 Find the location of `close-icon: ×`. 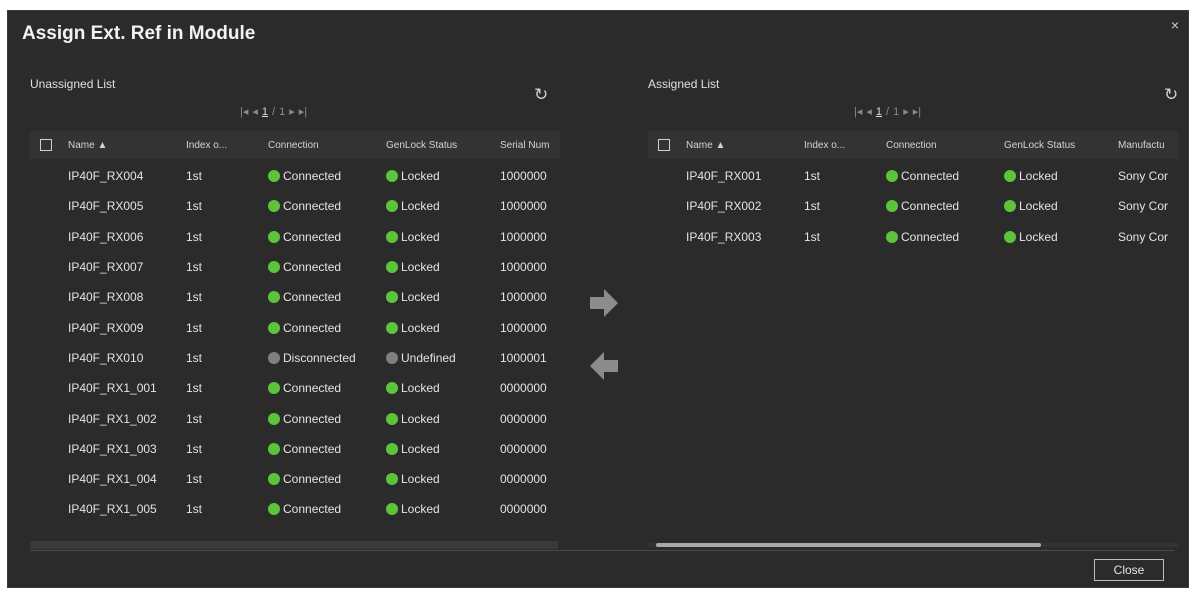

close-icon: × is located at coordinates (1175, 25).